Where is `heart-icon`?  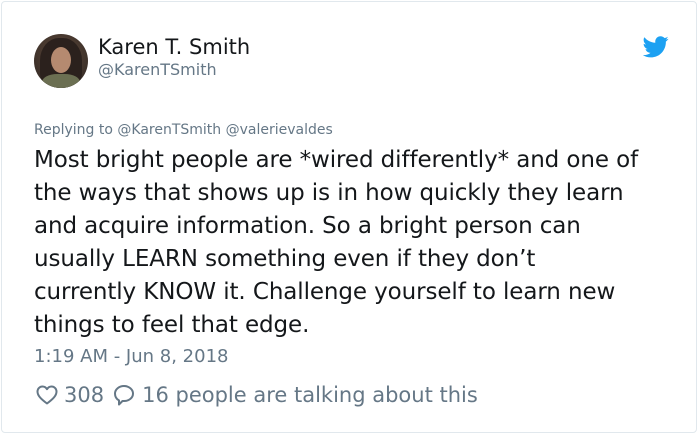 heart-icon is located at coordinates (47, 395).